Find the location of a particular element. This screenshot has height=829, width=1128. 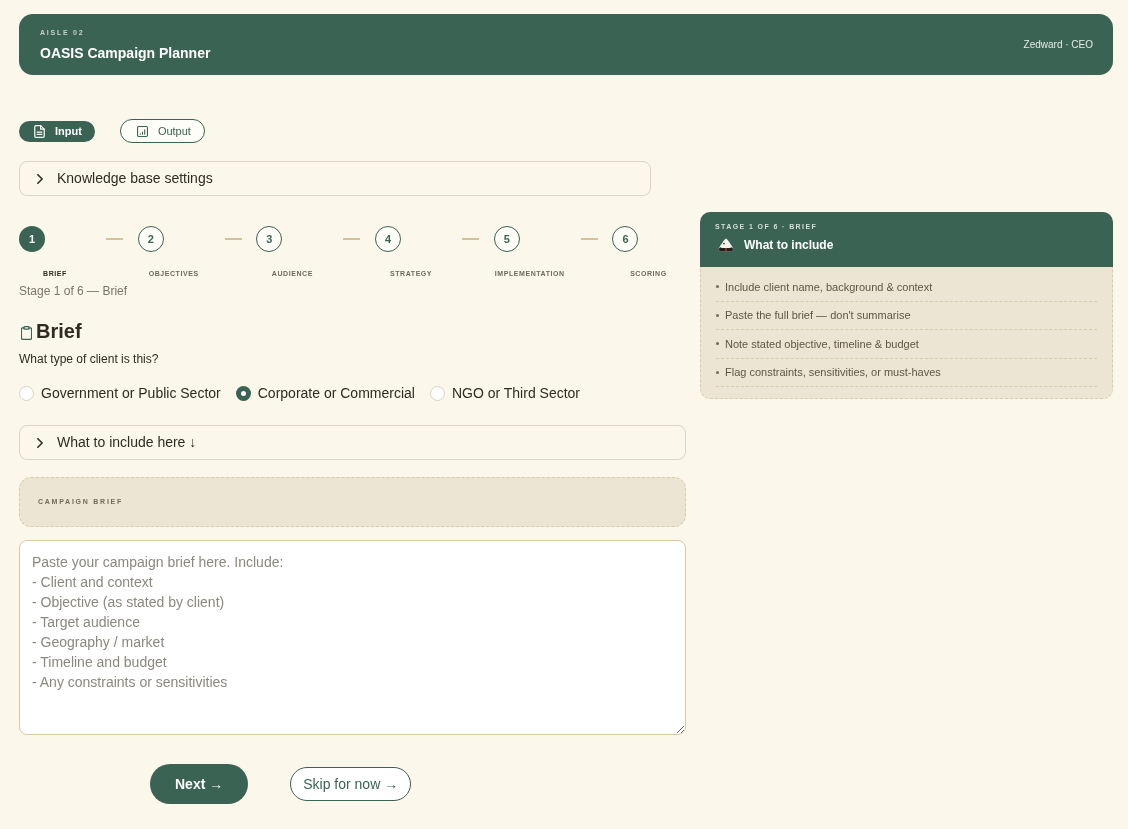

step-indicator: 1 is located at coordinates (32, 239).